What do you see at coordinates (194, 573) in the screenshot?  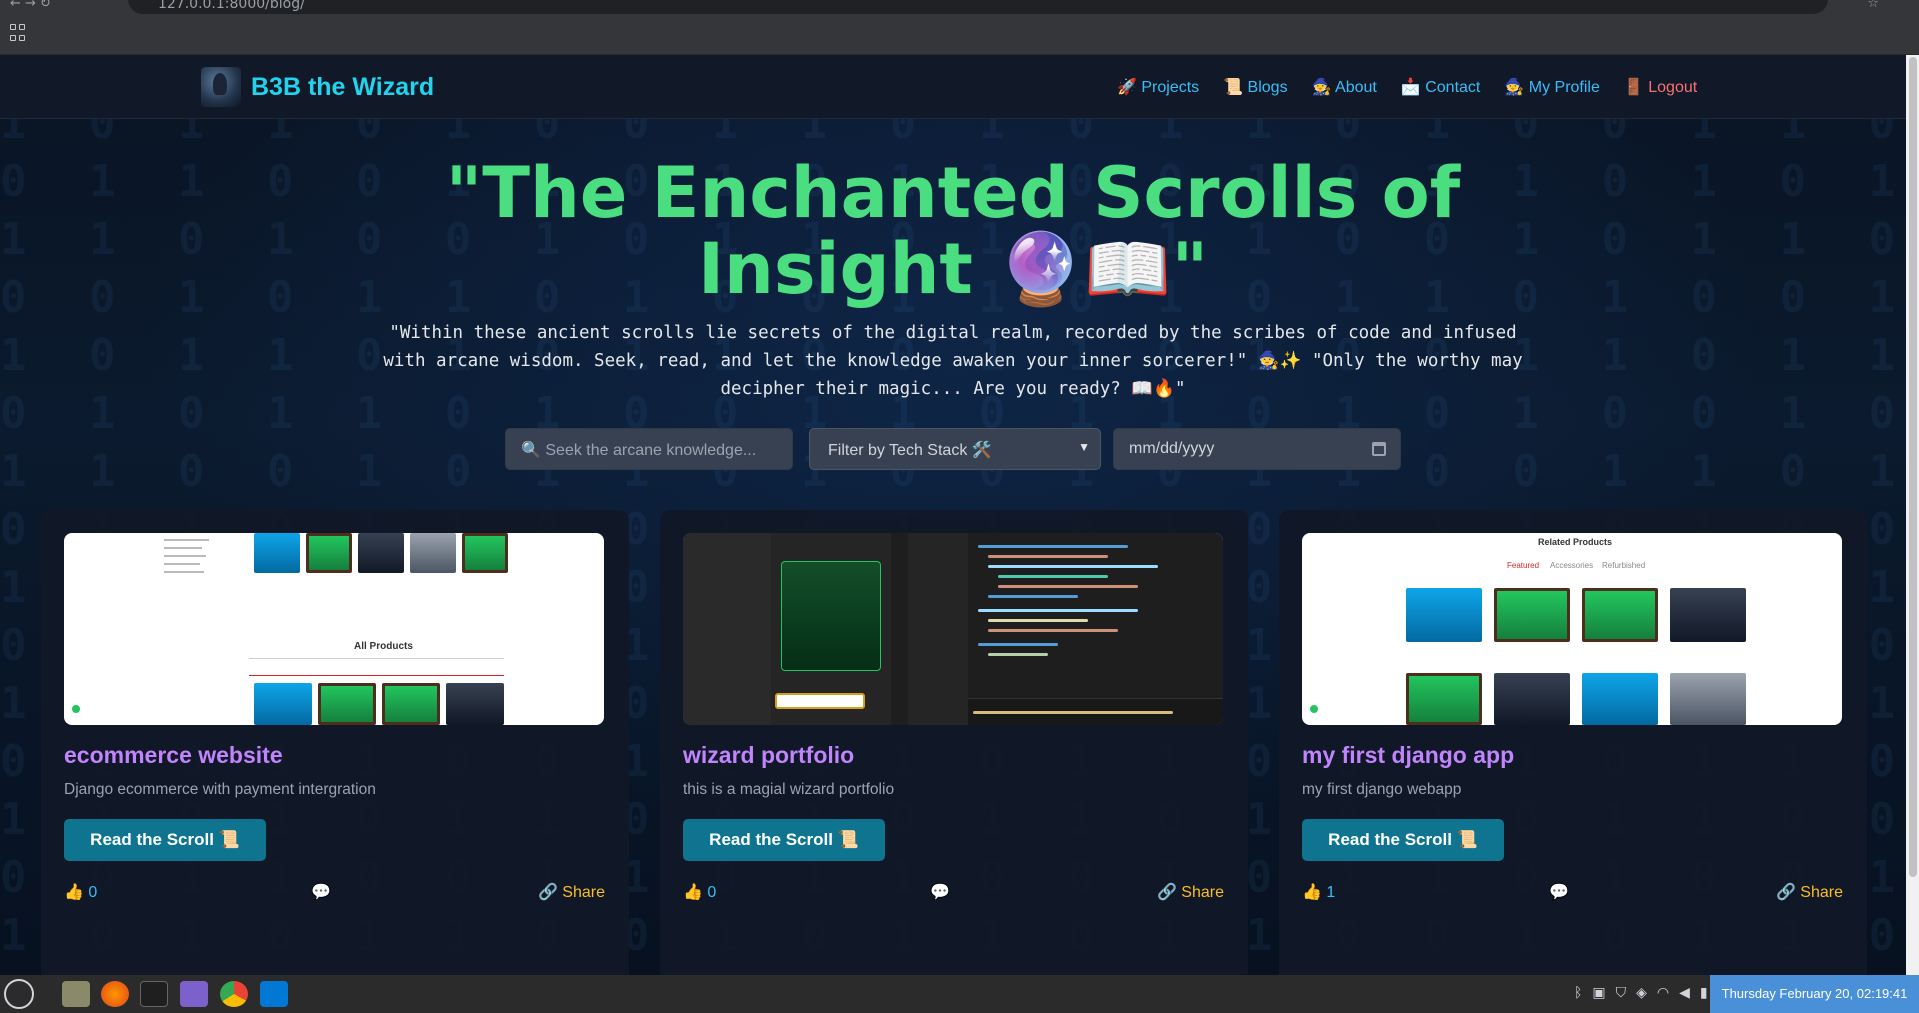 I see `sidebar-mock` at bounding box center [194, 573].